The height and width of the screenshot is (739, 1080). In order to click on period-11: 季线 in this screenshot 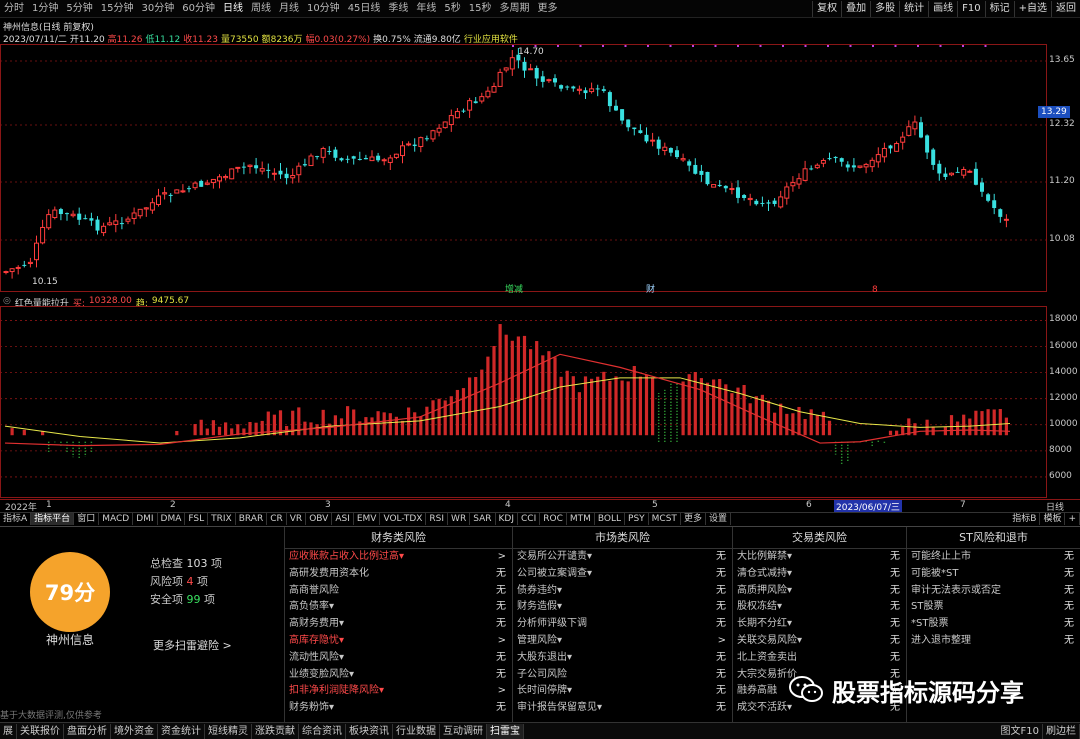, I will do `click(398, 9)`.